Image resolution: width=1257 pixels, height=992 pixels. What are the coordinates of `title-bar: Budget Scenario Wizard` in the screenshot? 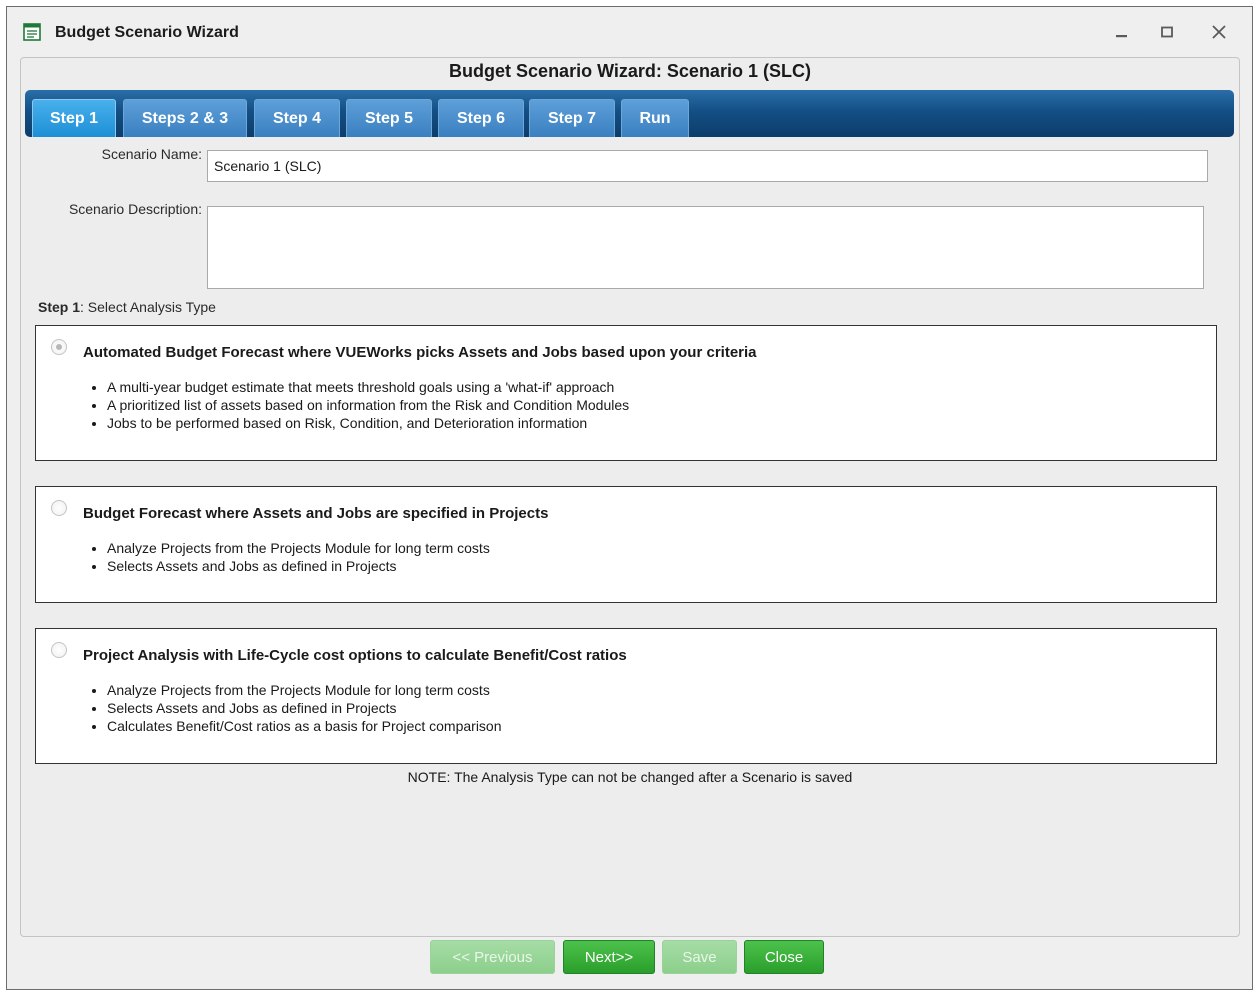 It's located at (629, 32).